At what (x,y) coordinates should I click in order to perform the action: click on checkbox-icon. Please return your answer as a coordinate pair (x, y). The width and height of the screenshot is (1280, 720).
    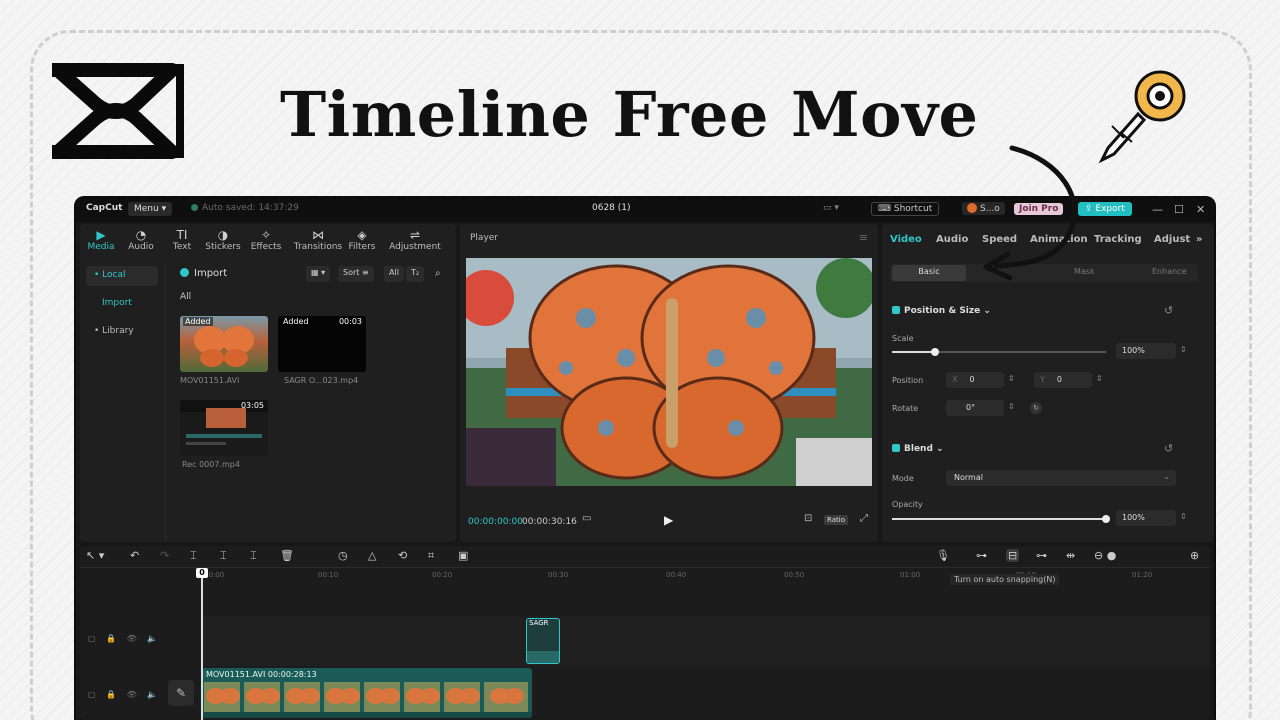
    Looking at the image, I should click on (896, 448).